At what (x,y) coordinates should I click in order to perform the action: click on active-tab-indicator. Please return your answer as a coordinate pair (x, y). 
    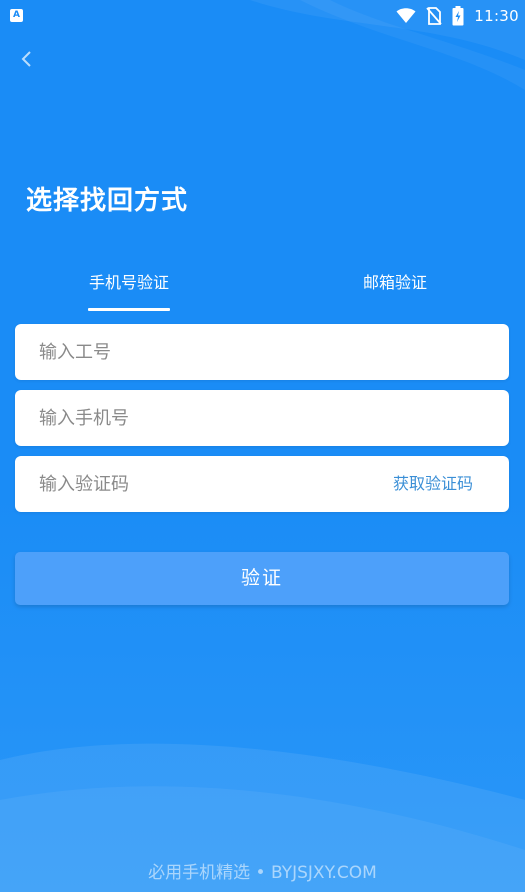
    Looking at the image, I should click on (129, 309).